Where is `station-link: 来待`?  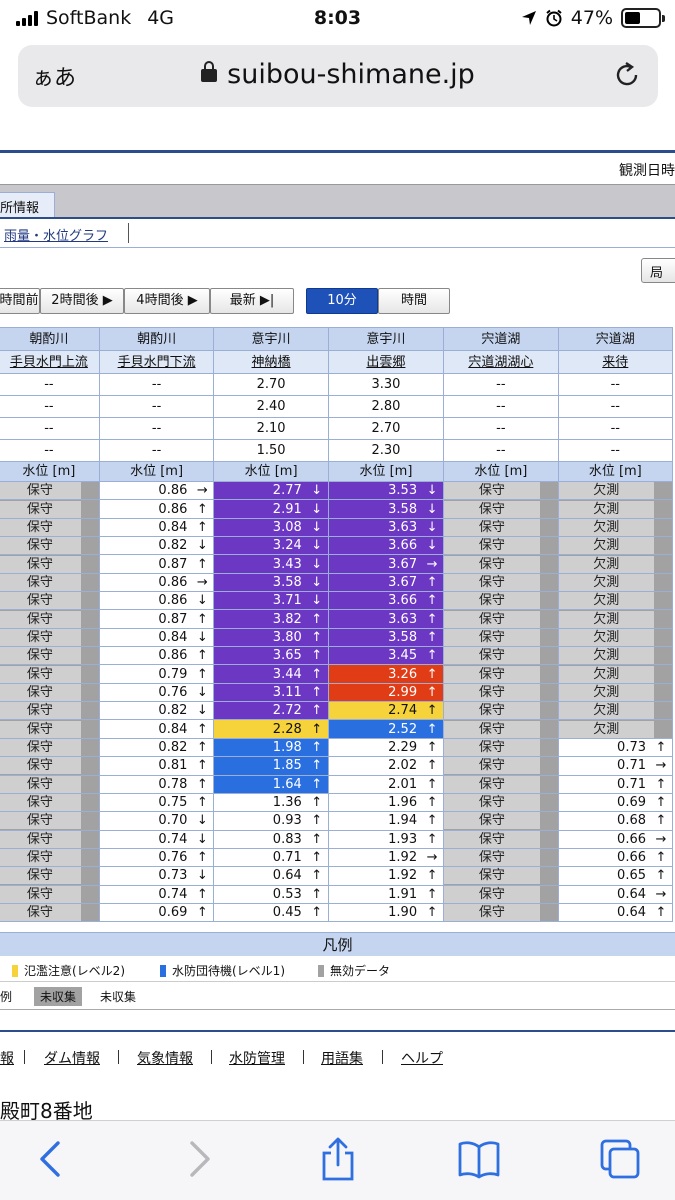
station-link: 来待 is located at coordinates (615, 362).